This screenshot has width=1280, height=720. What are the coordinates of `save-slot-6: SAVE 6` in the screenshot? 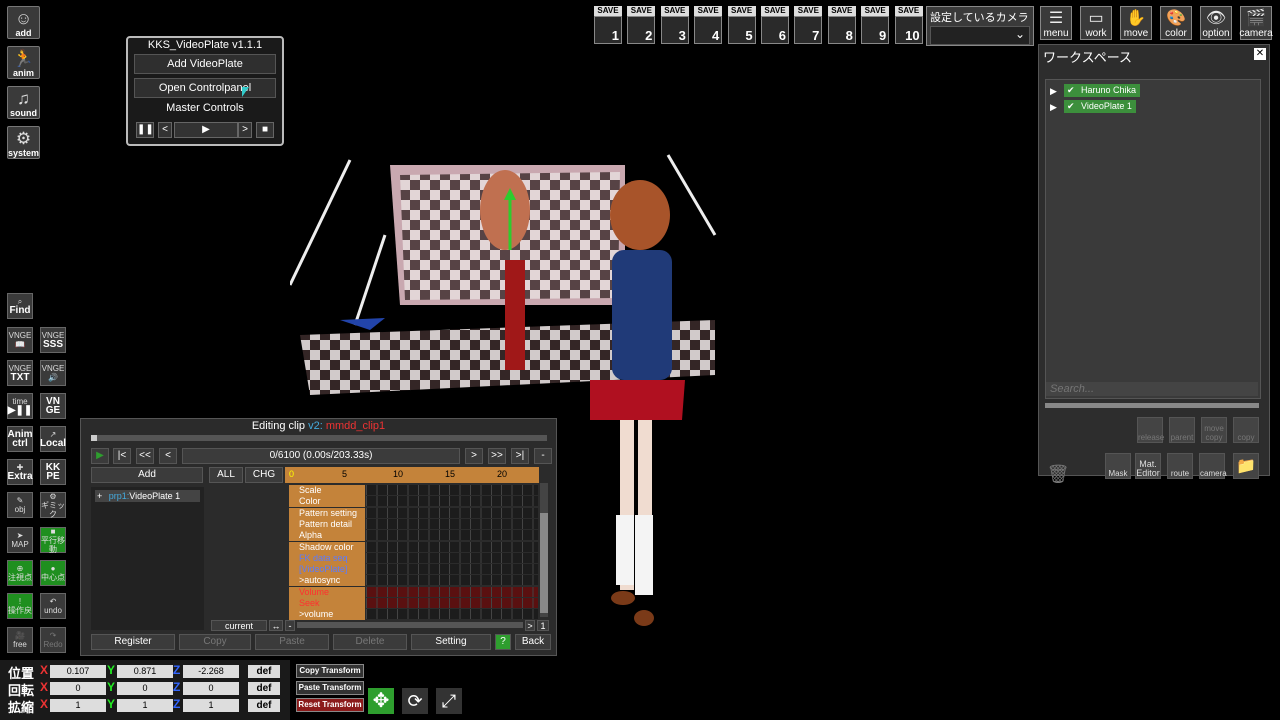 It's located at (775, 26).